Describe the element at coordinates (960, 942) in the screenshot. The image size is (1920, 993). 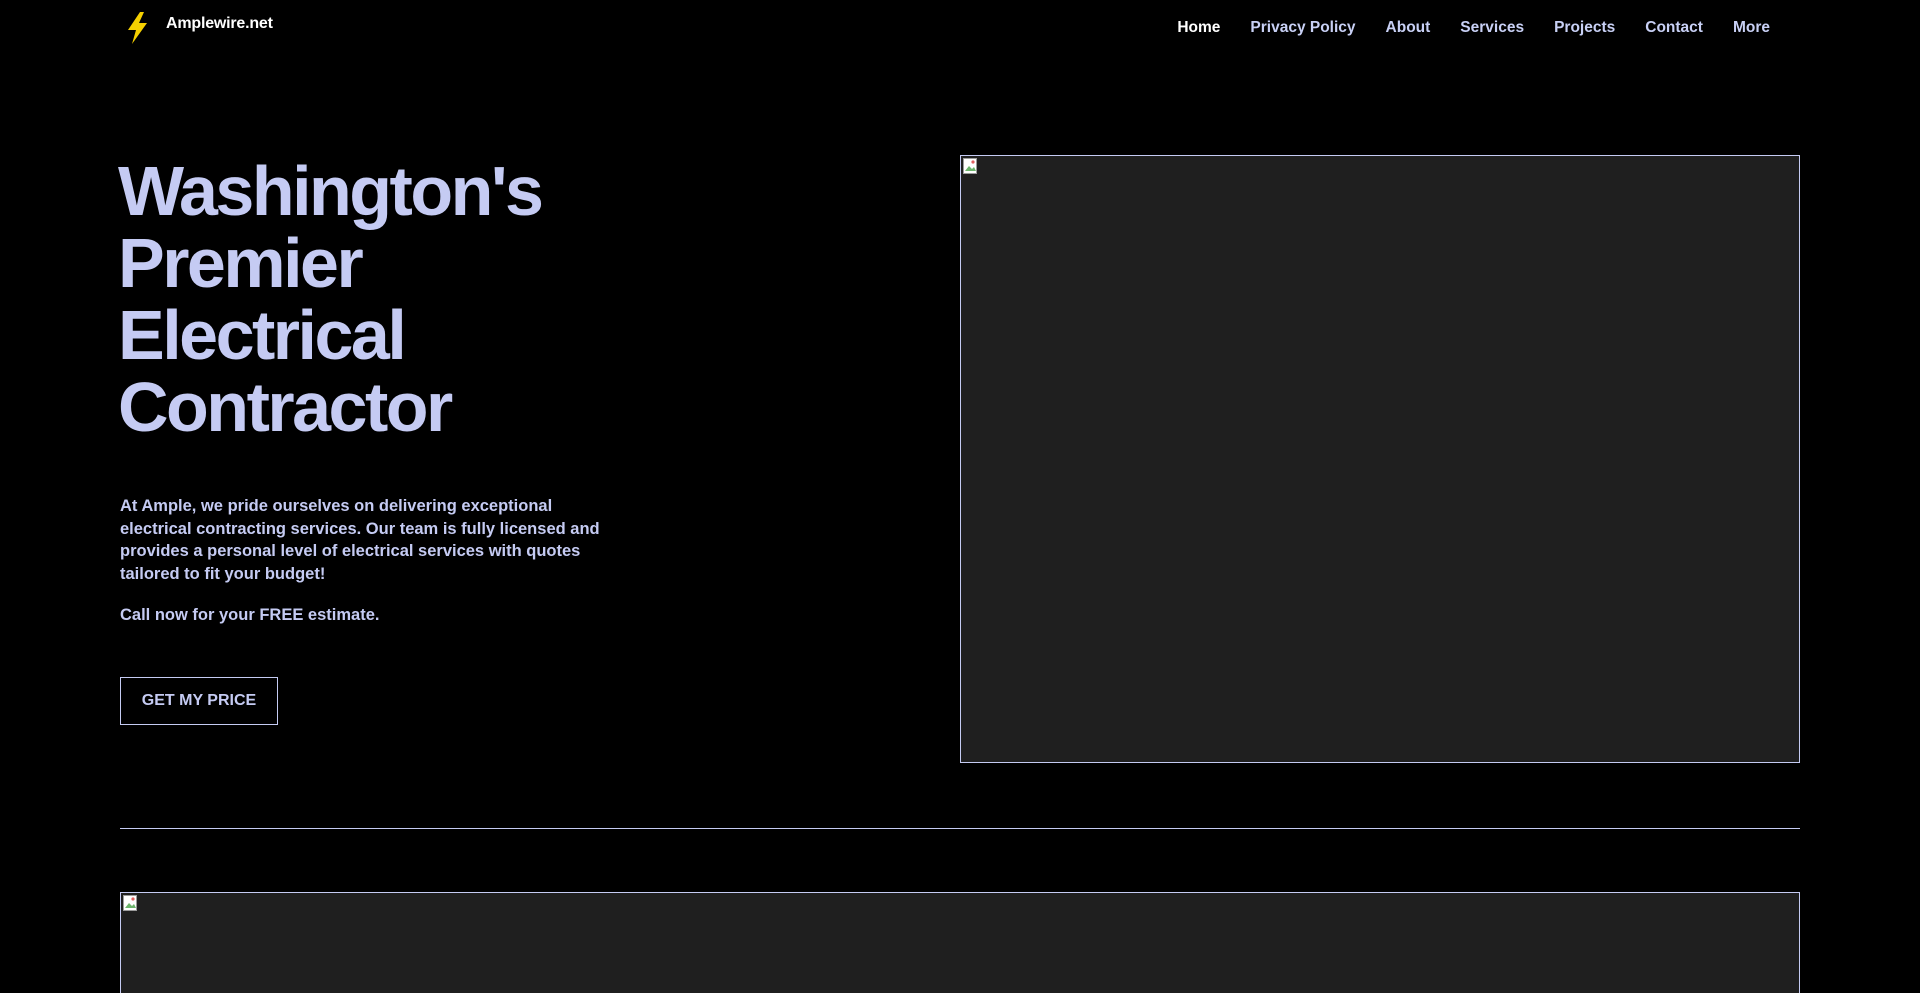
I see `section-image` at that location.